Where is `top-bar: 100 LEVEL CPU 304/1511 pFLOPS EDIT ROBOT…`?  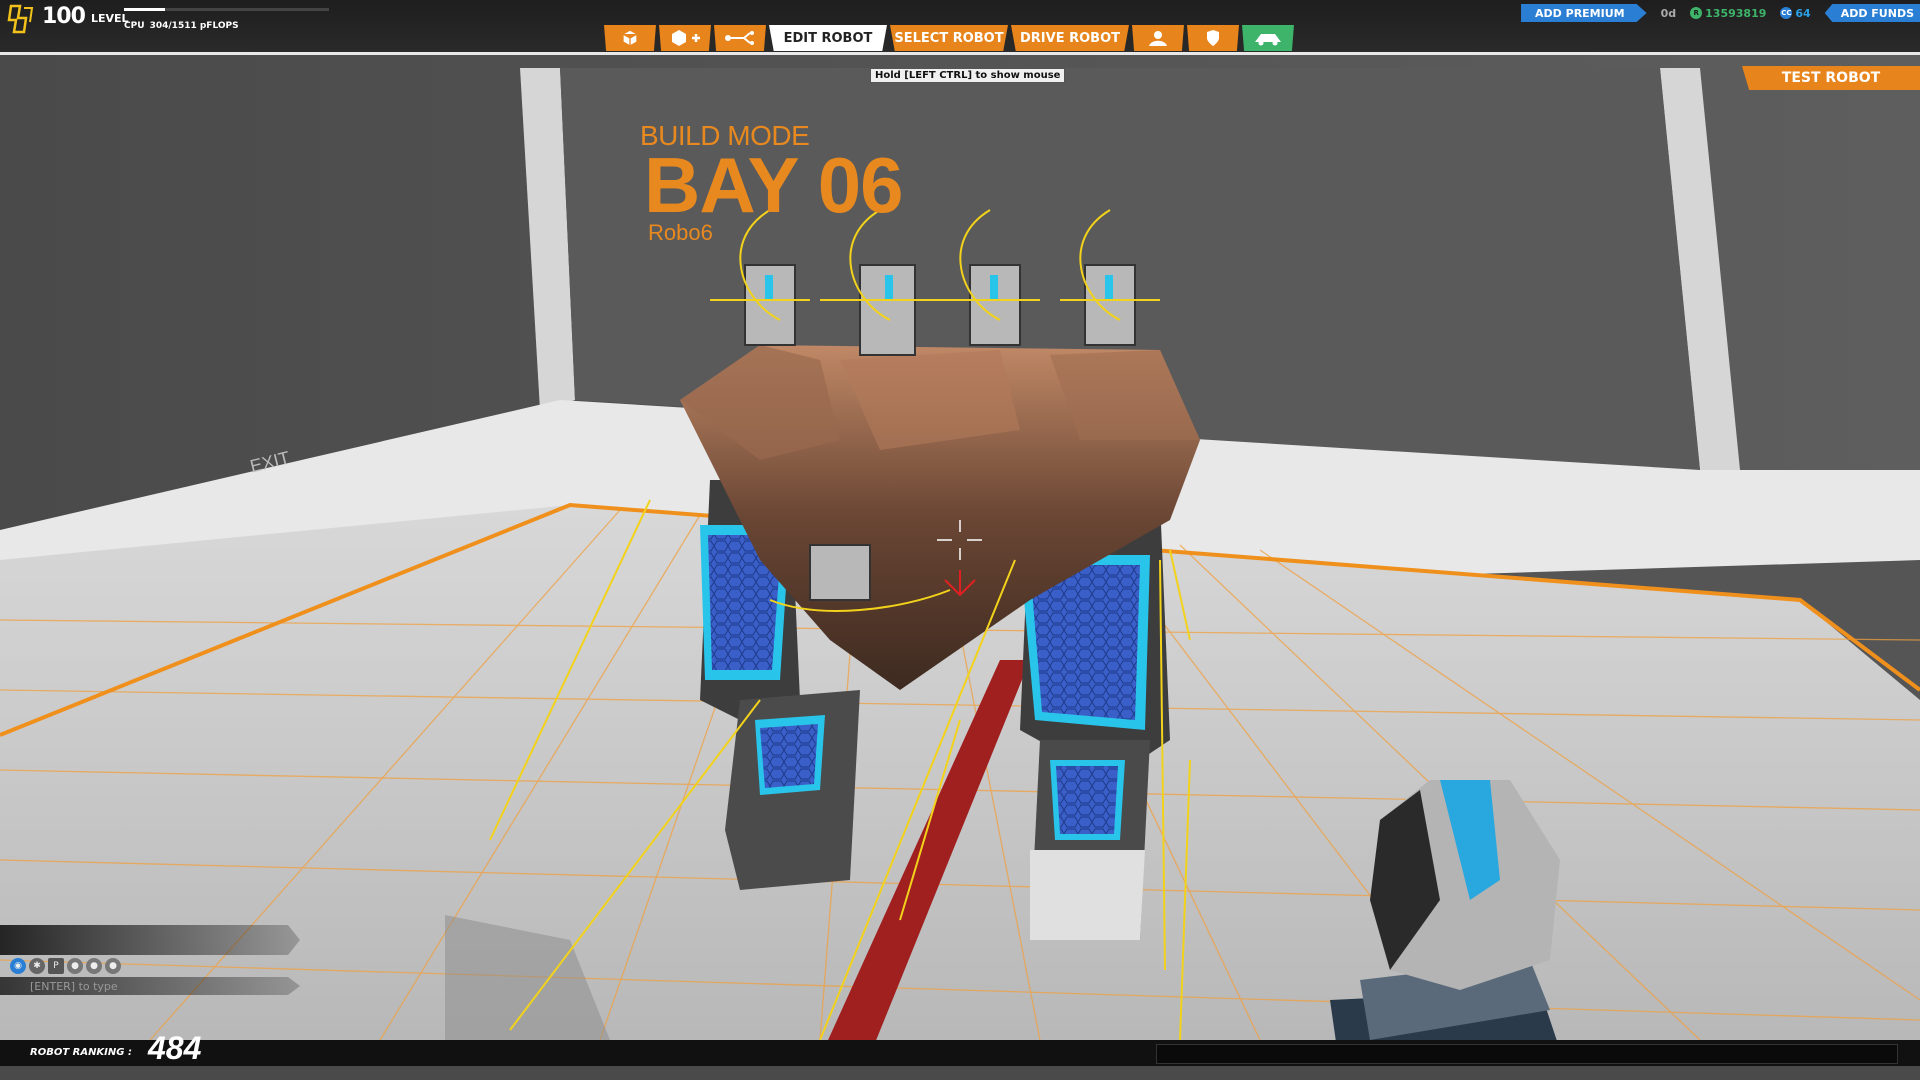
top-bar: 100 LEVEL CPU 304/1511 pFLOPS EDIT ROBOT… is located at coordinates (960, 27).